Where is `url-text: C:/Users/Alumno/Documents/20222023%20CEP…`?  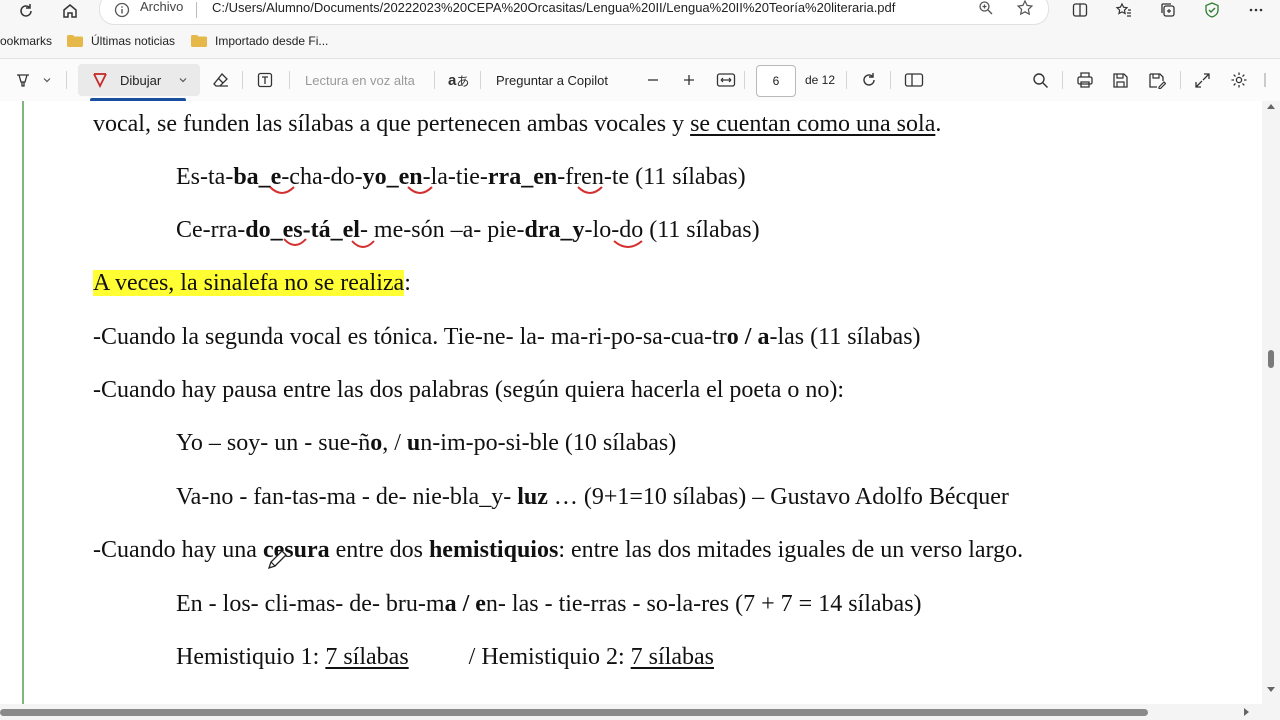 url-text: C:/Users/Alumno/Documents/20222023%20CEP… is located at coordinates (553, 7).